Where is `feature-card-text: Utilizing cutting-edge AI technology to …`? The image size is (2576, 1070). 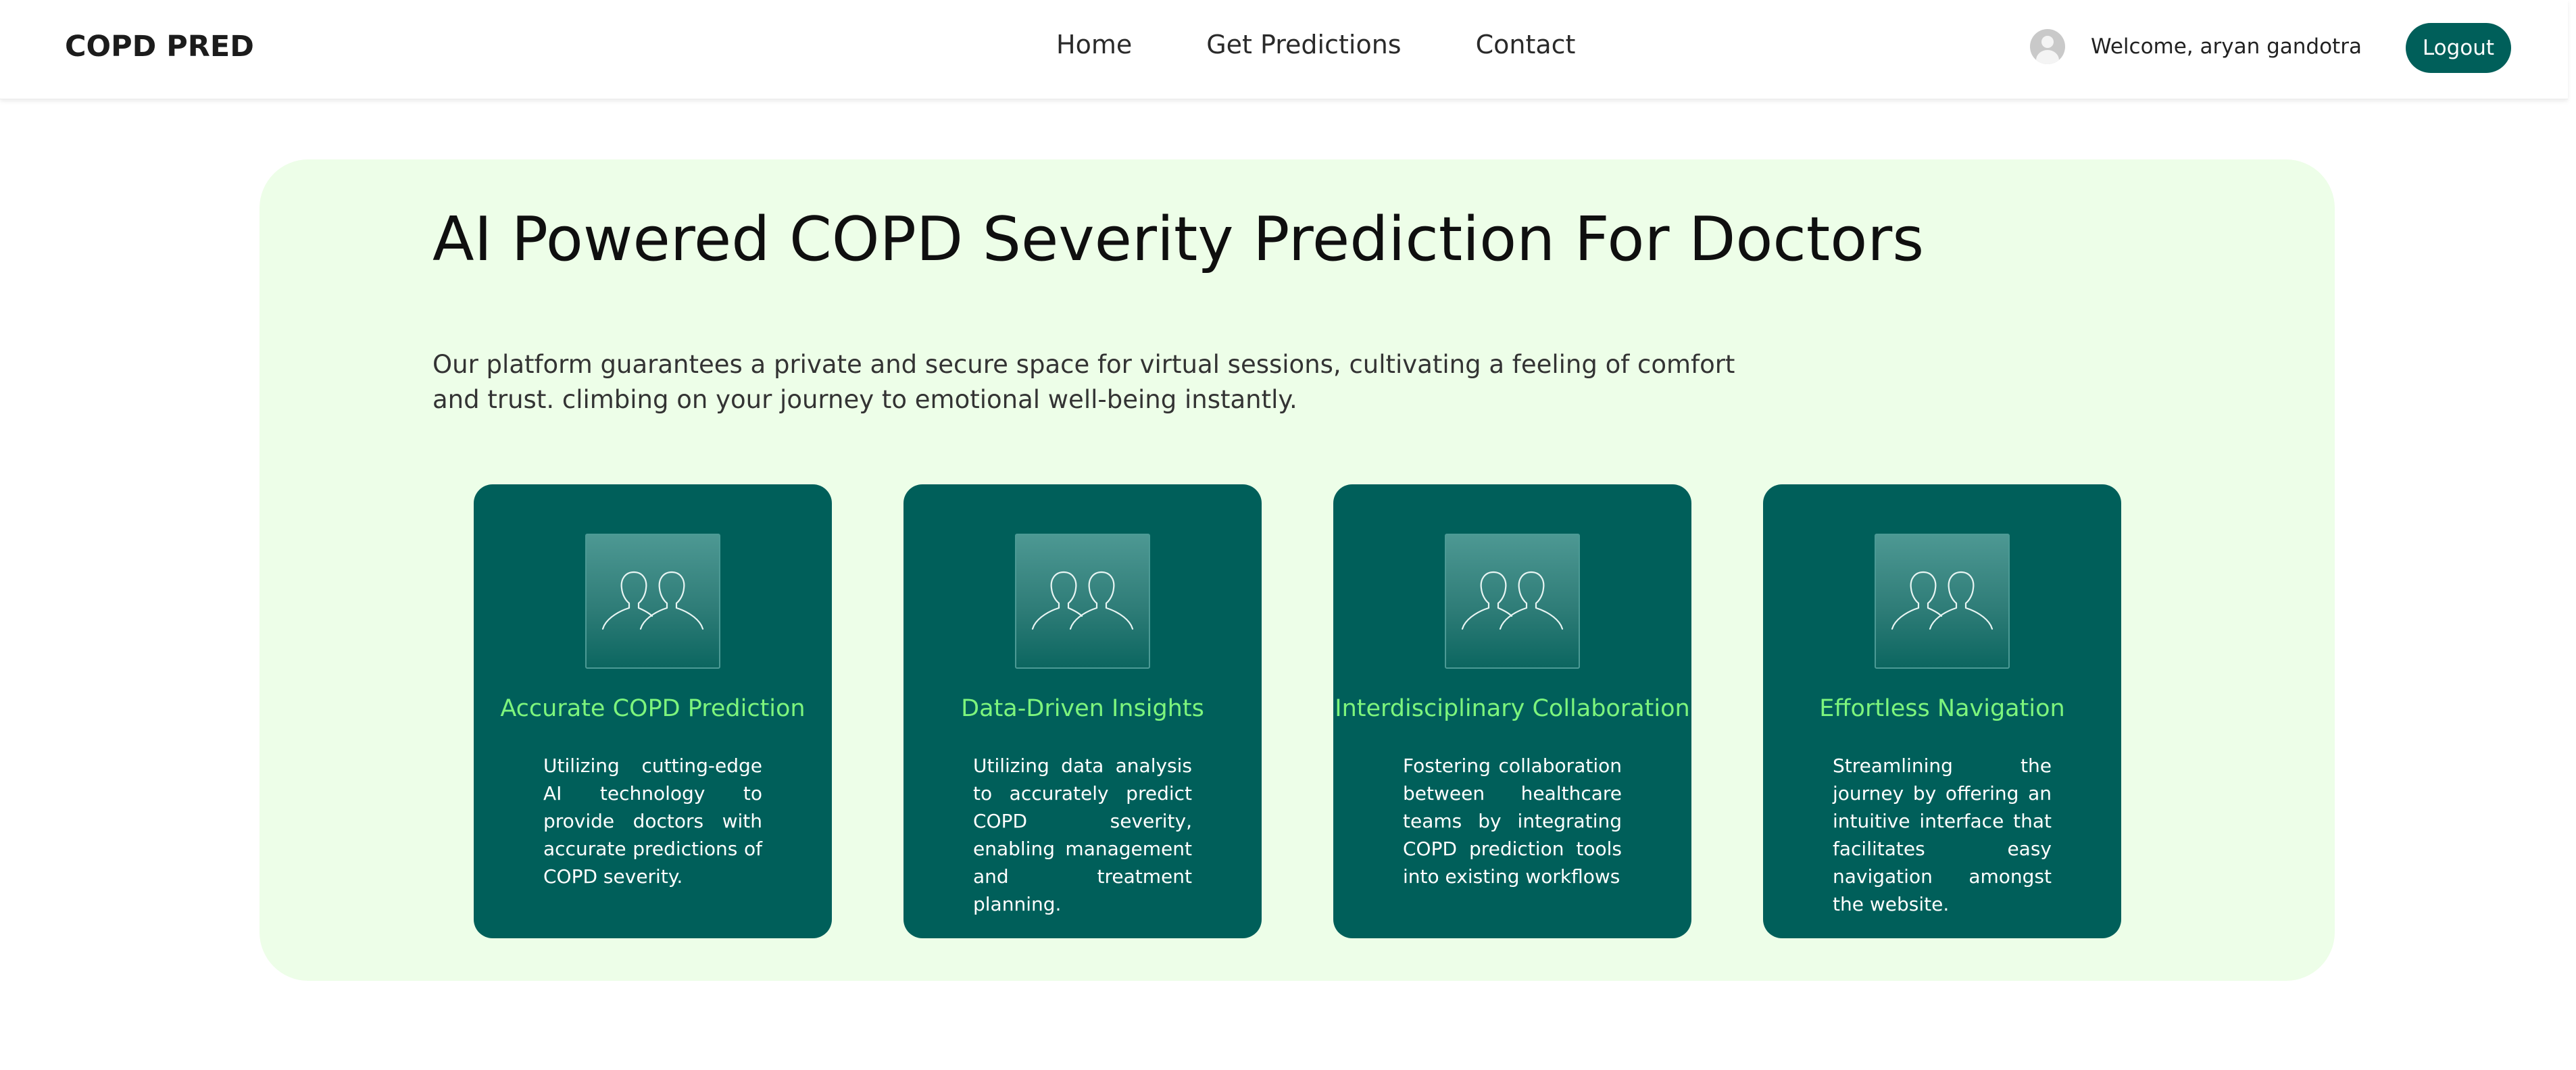 feature-card-text: Utilizing cutting-edge AI technology to … is located at coordinates (653, 821).